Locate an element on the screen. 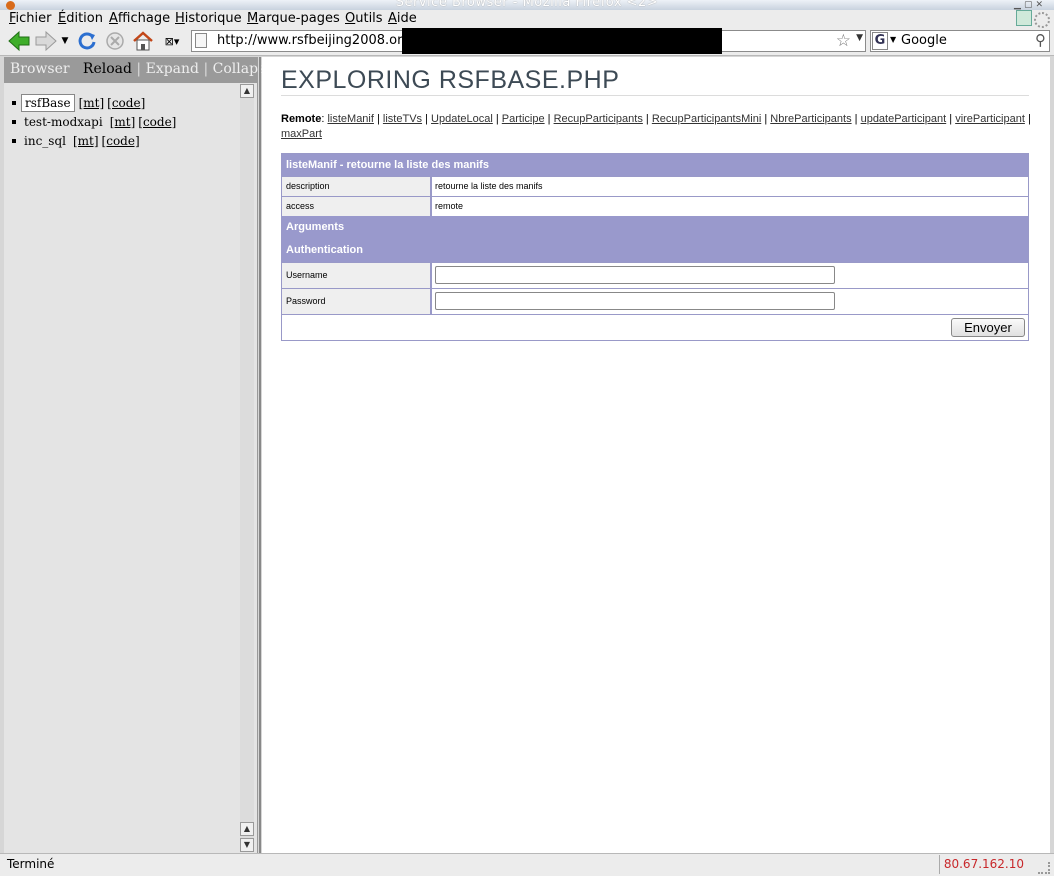  tree-item-rsfbase: rsfBase [mt] [code] is located at coordinates (95, 102).